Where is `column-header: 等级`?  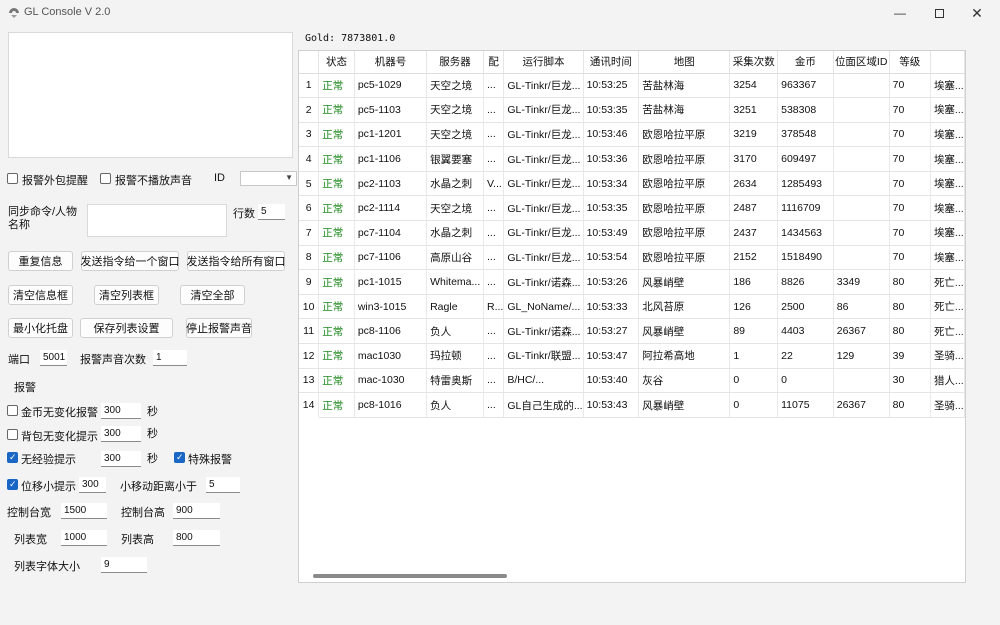
column-header: 等级 is located at coordinates (910, 62).